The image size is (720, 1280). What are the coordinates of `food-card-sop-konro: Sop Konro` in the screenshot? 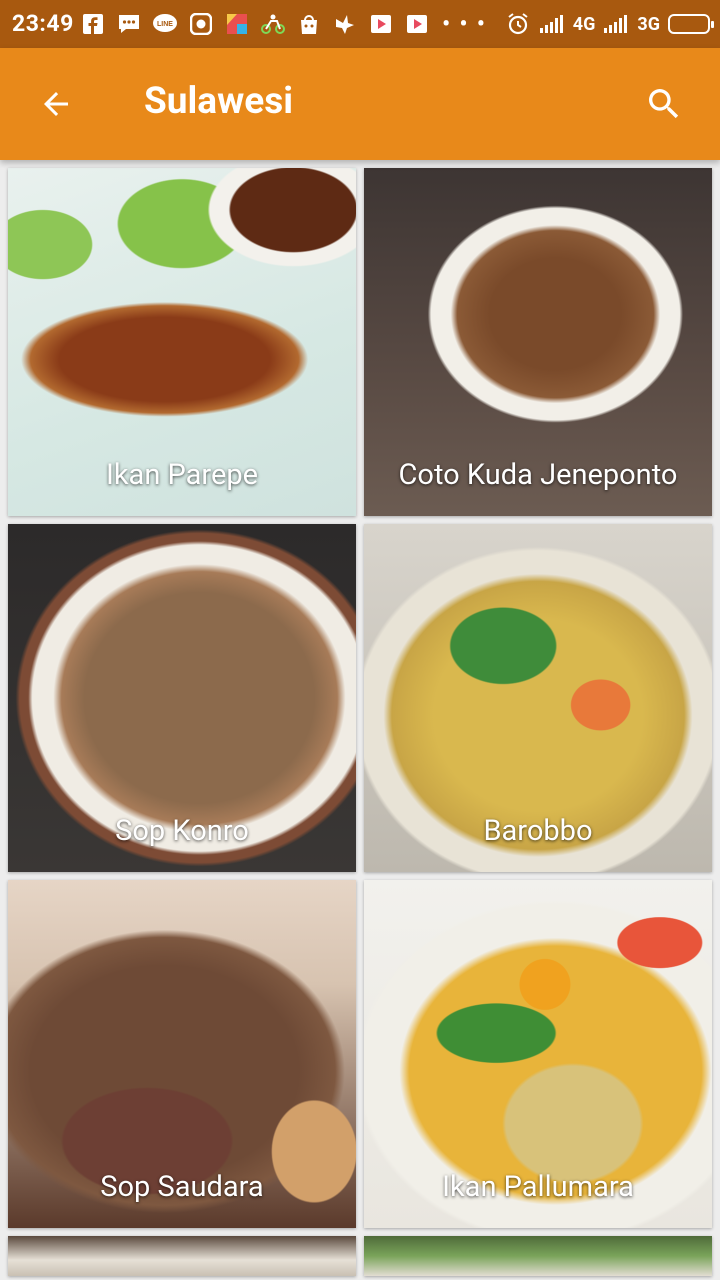 It's located at (182, 698).